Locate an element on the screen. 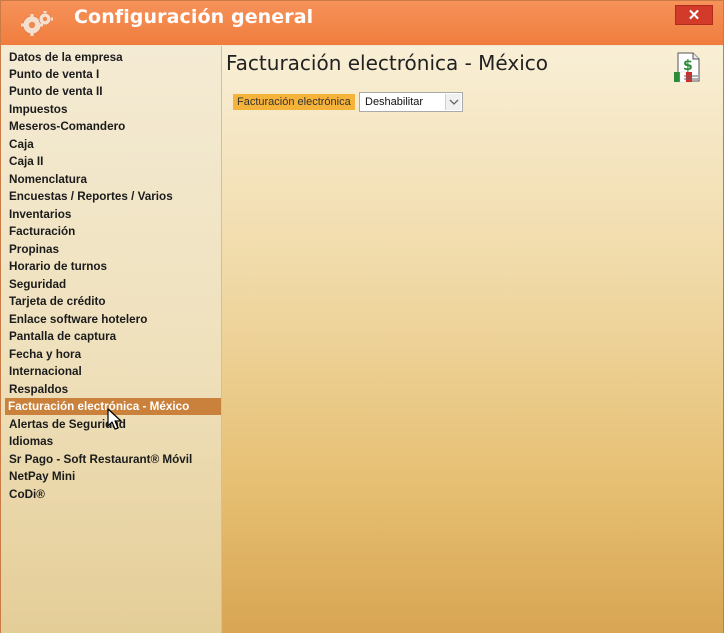  sidebar-item-codi: CoDi® is located at coordinates (111, 494).